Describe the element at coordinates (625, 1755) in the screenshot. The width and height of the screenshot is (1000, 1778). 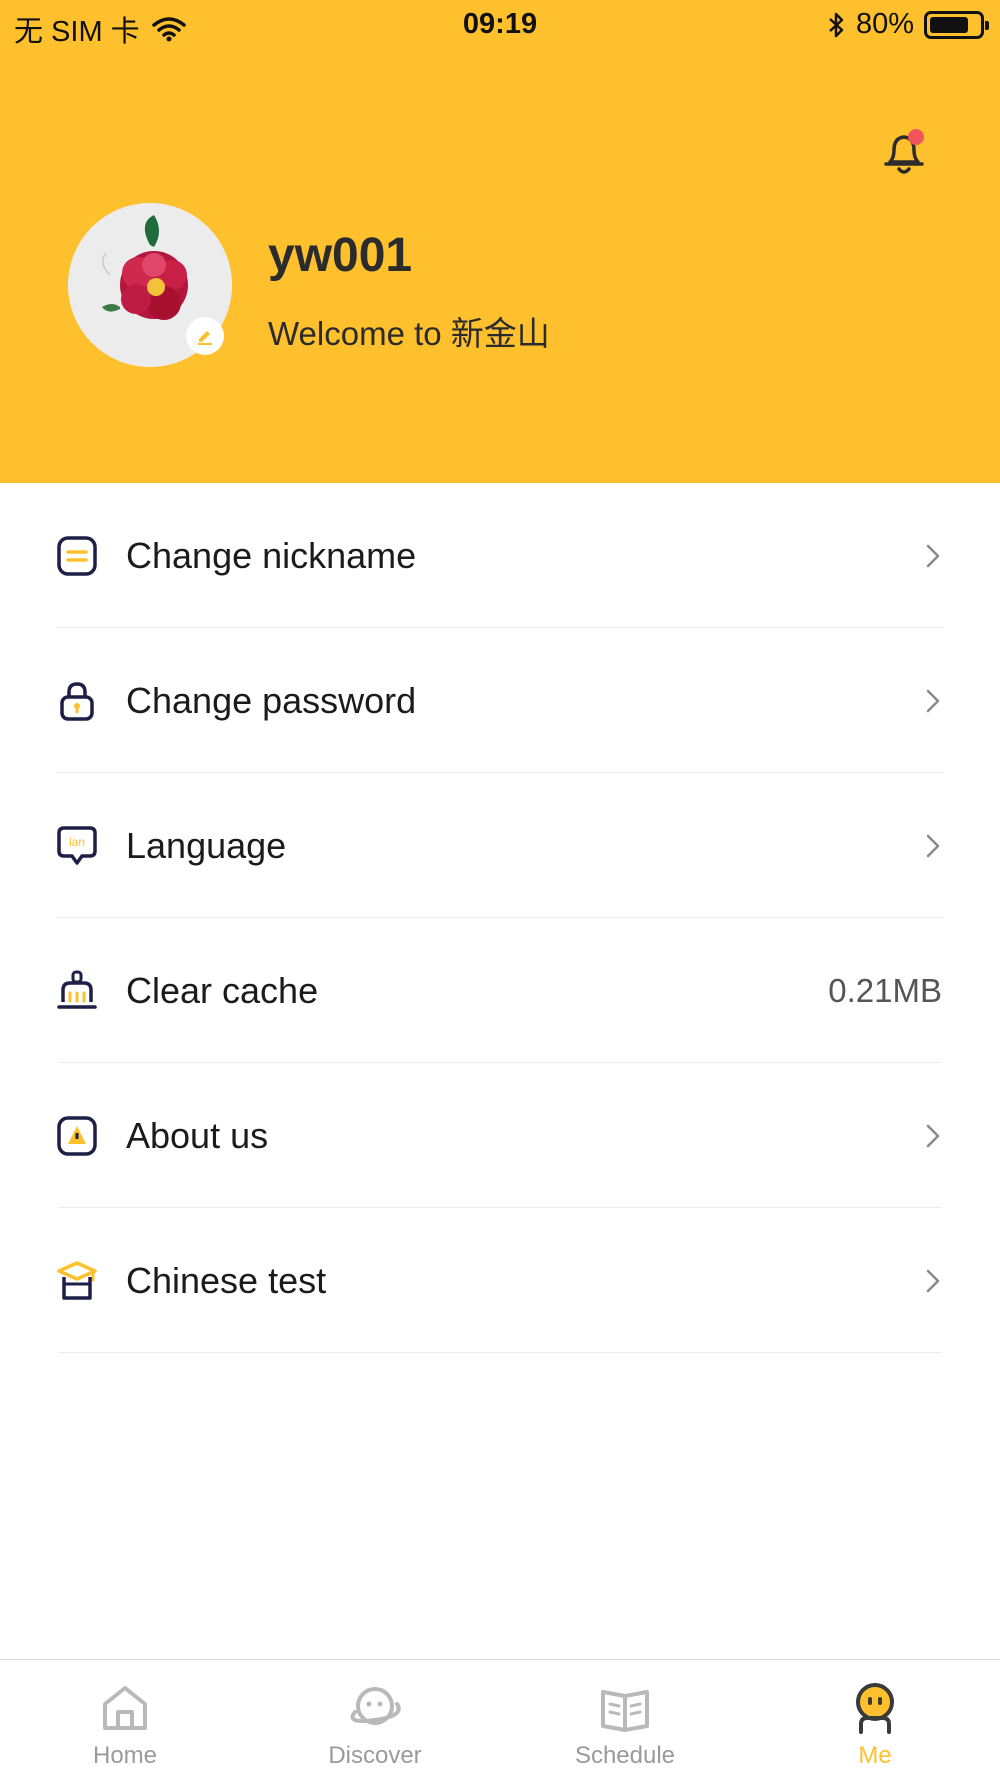
I see `tab-label: Schedule` at that location.